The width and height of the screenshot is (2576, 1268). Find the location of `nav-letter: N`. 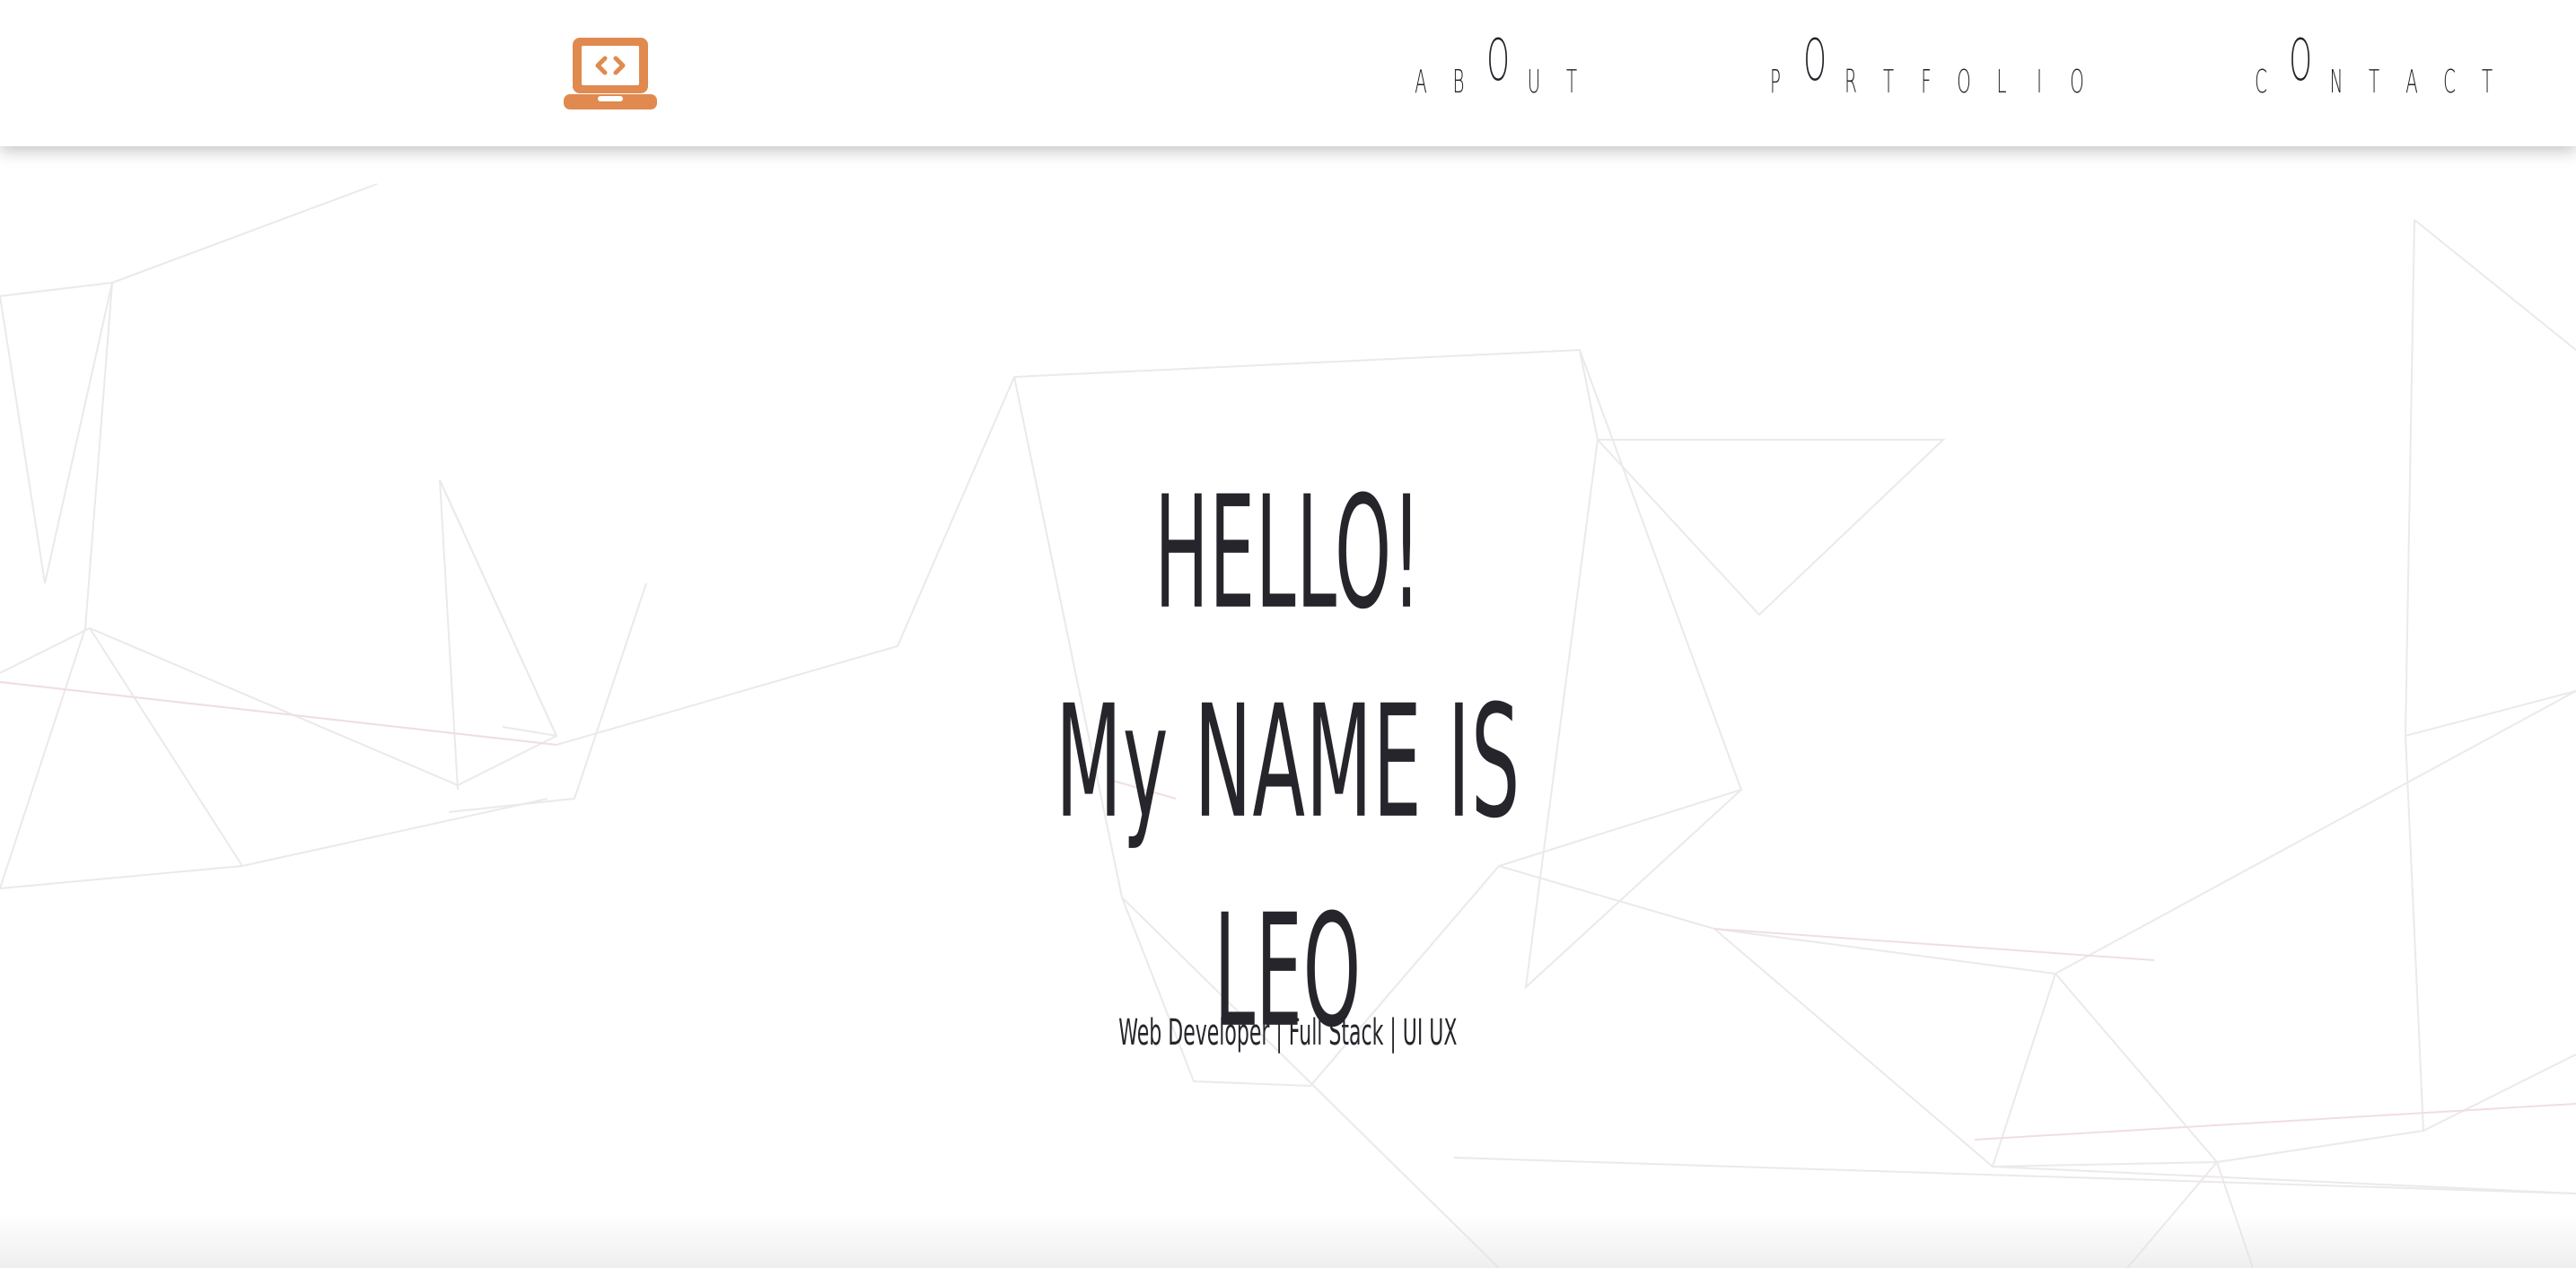

nav-letter: N is located at coordinates (2336, 82).